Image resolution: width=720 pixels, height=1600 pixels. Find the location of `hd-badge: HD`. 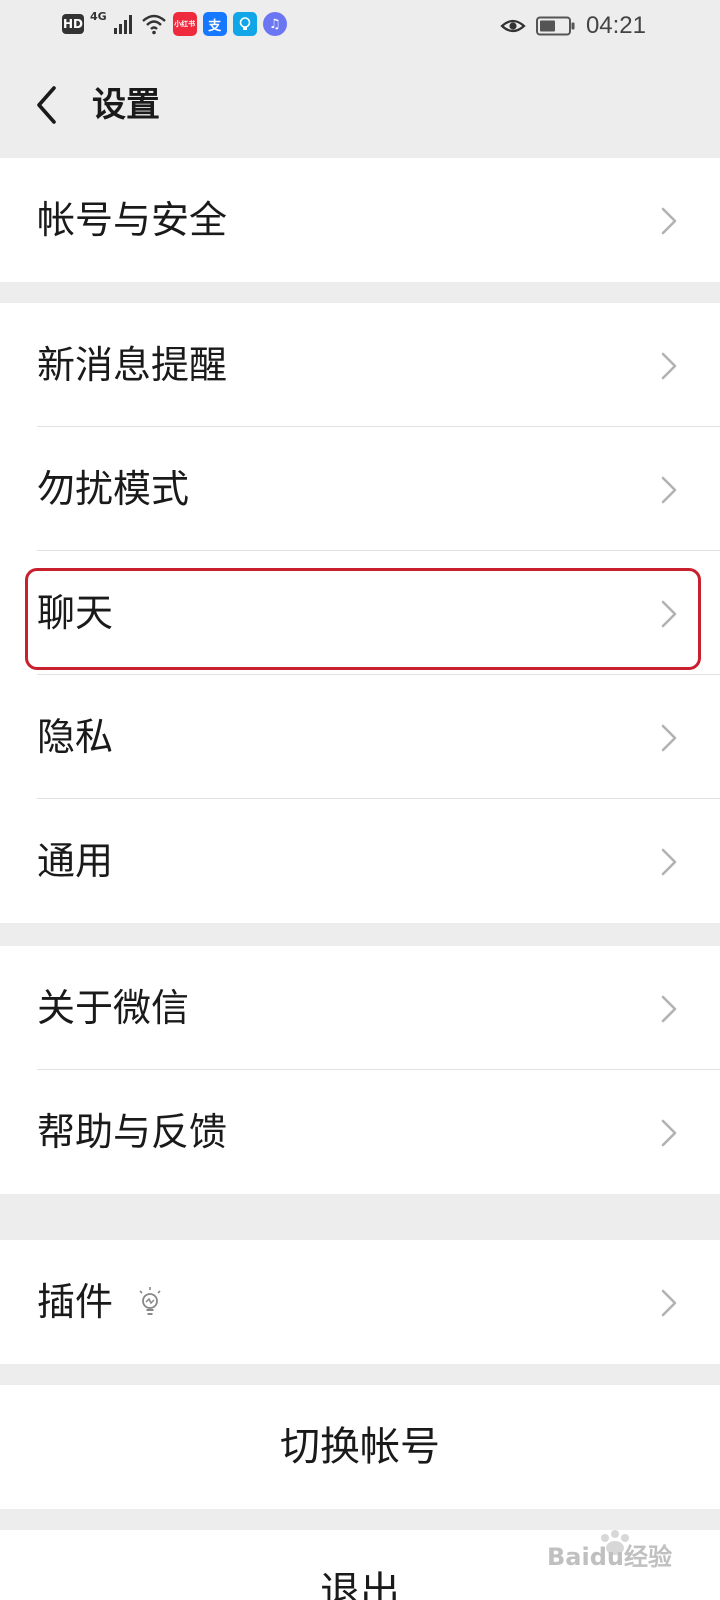

hd-badge: HD is located at coordinates (73, 24).